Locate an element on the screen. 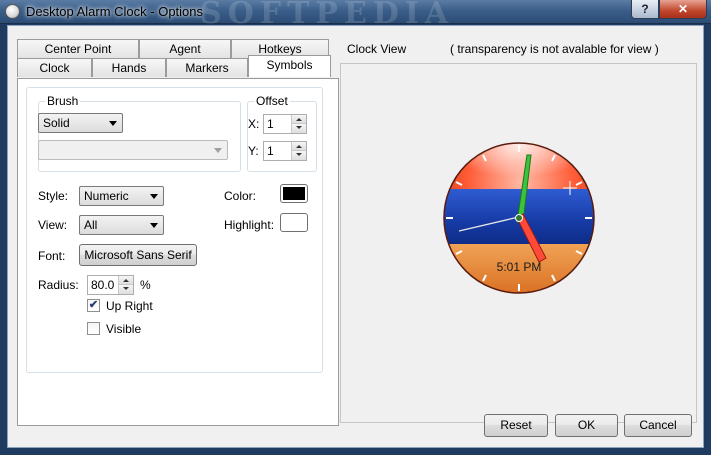 The width and height of the screenshot is (711, 455). up-right-label: Up Right is located at coordinates (129, 306).